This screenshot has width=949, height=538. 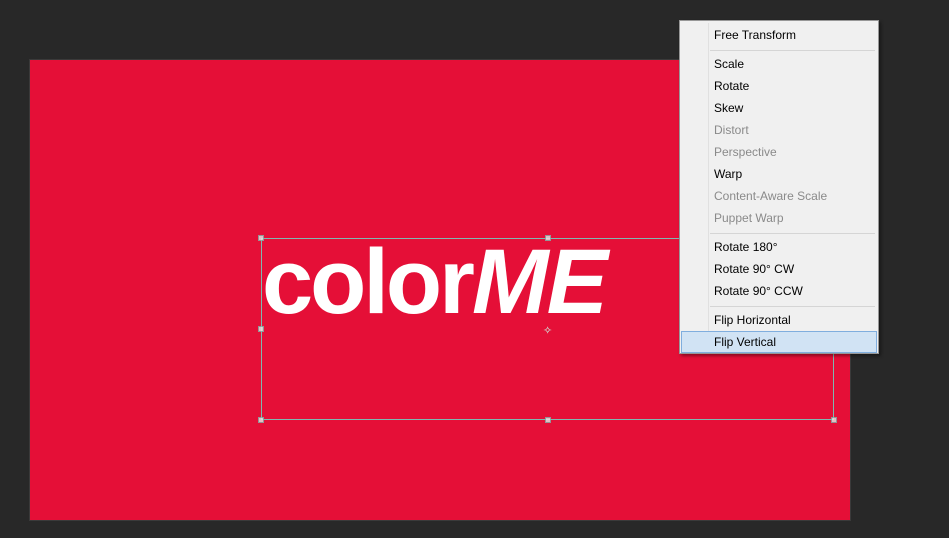 I want to click on menu-item-flip-horizontal: Flip Horizontal, so click(x=779, y=320).